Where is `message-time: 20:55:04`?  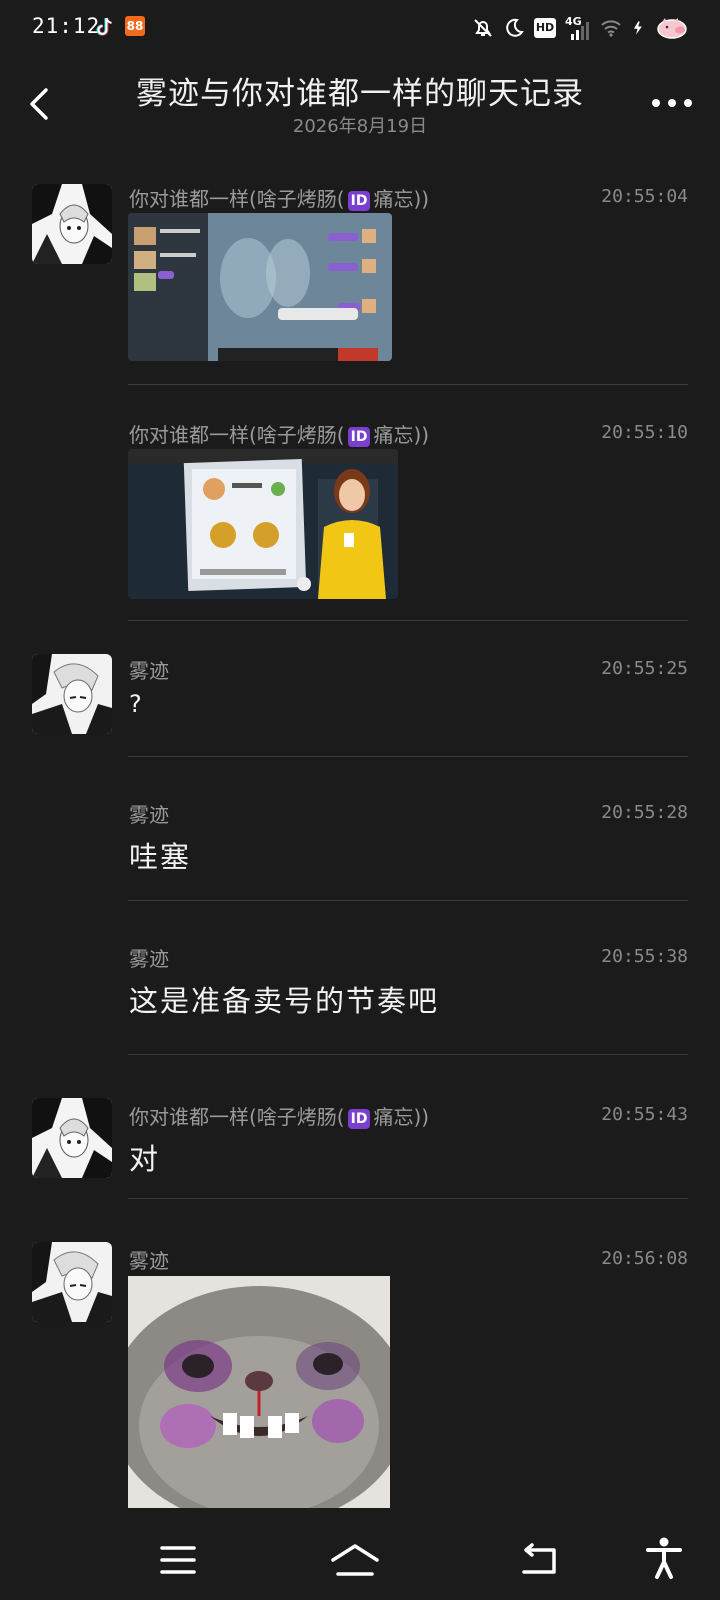
message-time: 20:55:04 is located at coordinates (644, 196).